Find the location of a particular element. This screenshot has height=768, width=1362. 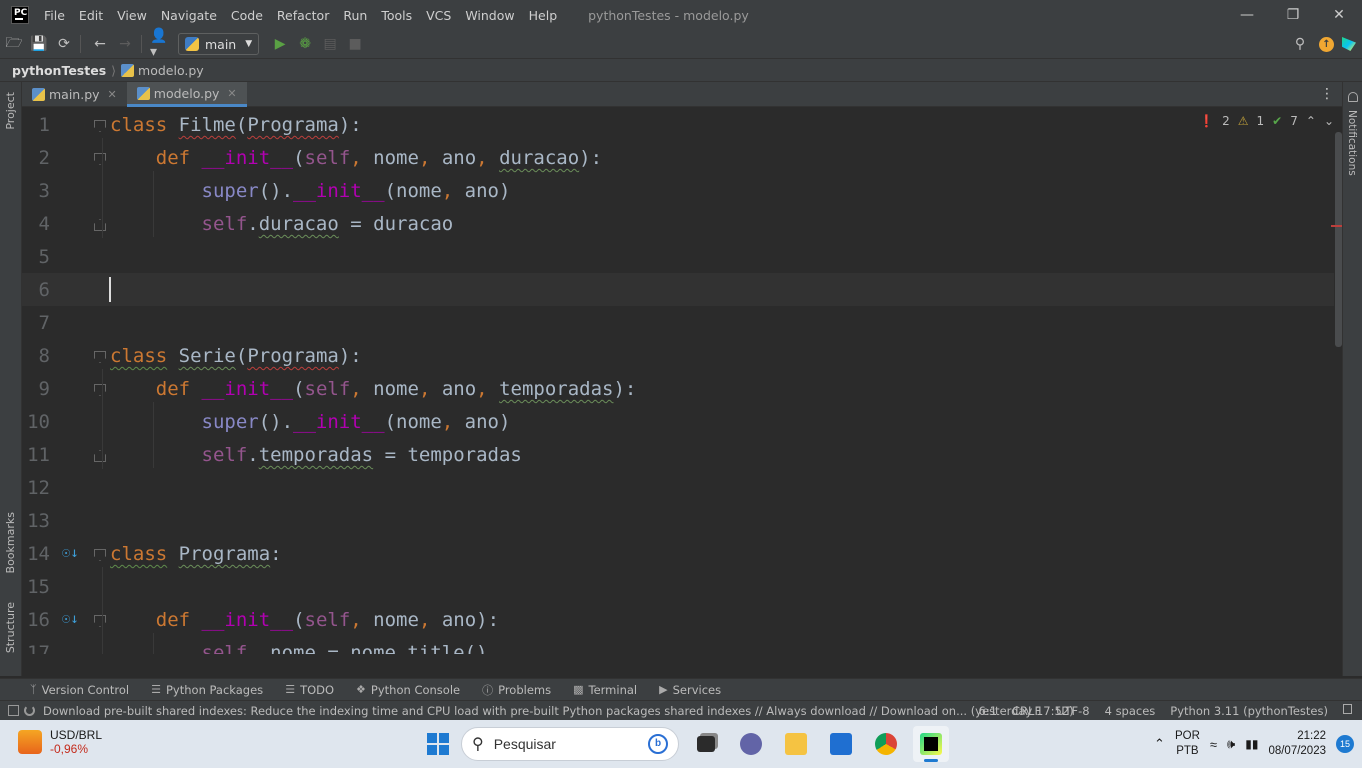

chevron-down-icon: ⌄ is located at coordinates (1329, 121).